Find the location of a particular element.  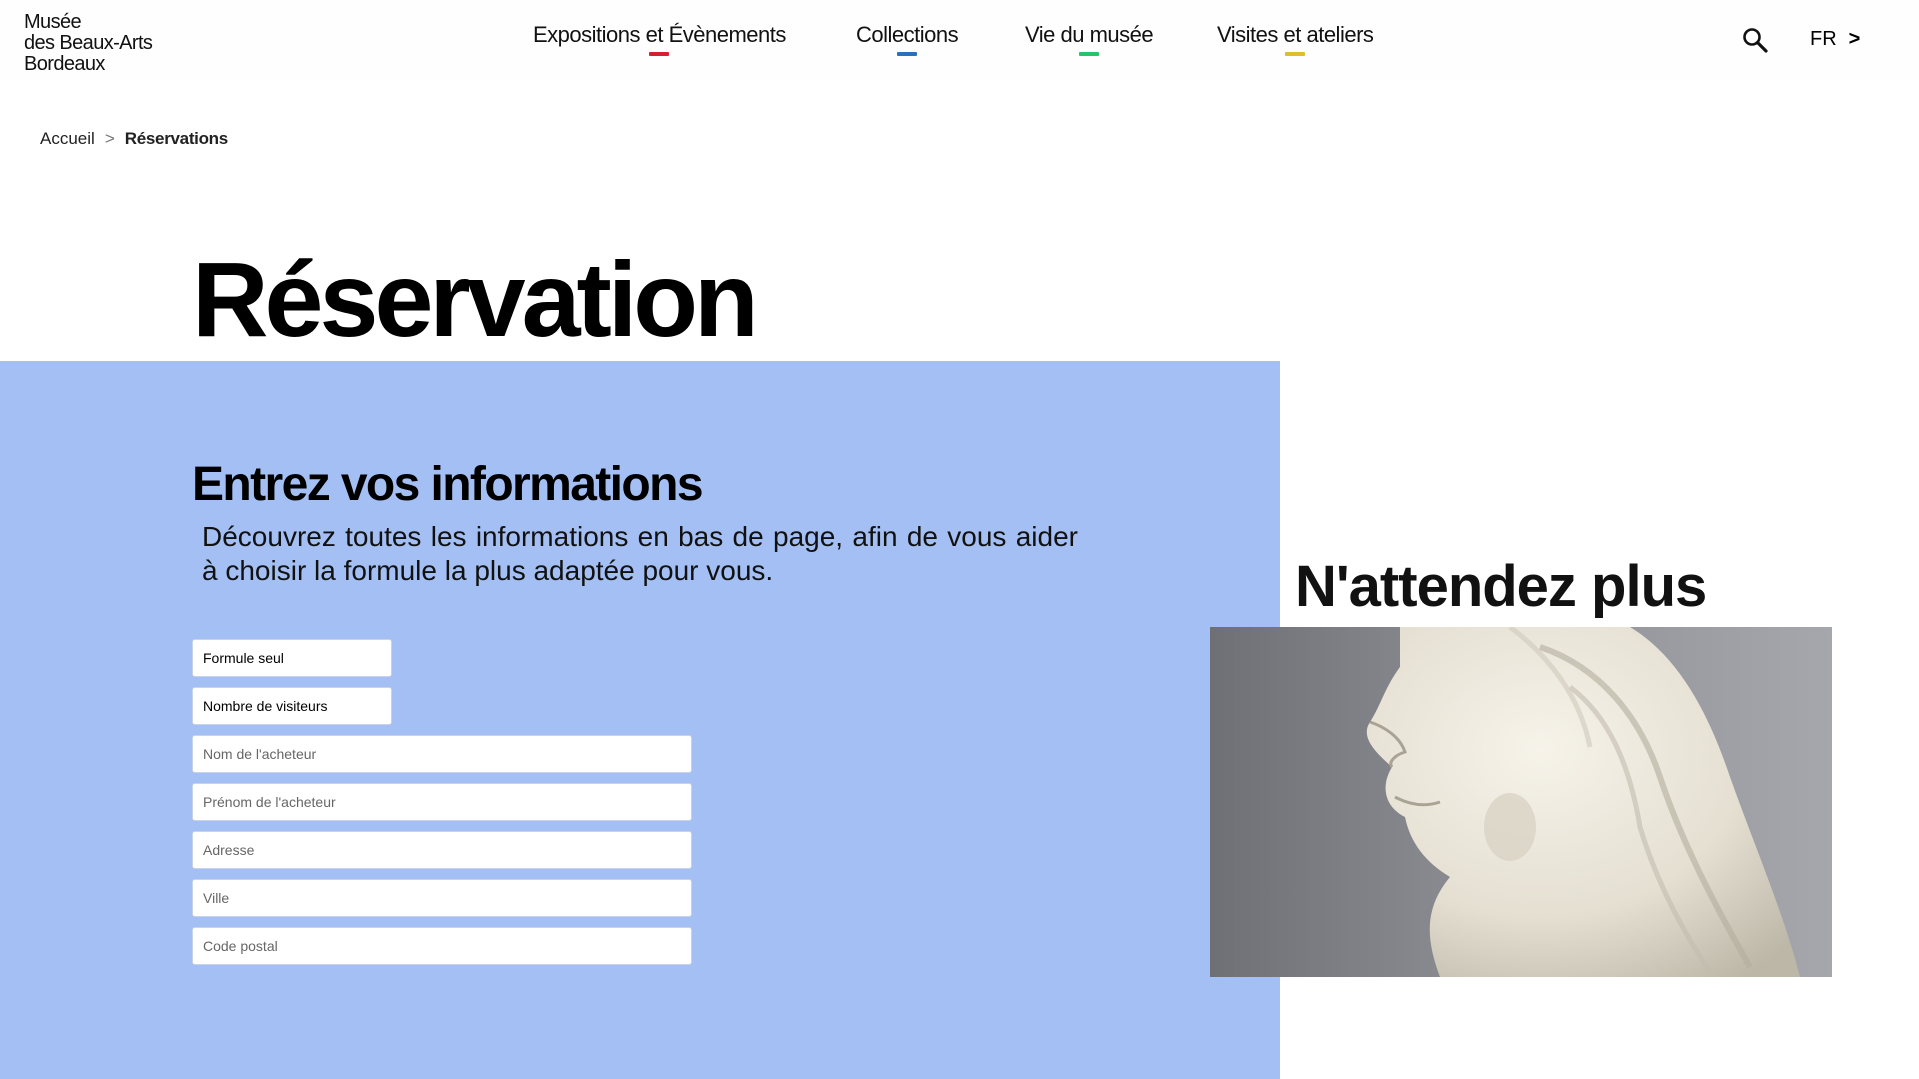

language-code: FR is located at coordinates (1823, 39).